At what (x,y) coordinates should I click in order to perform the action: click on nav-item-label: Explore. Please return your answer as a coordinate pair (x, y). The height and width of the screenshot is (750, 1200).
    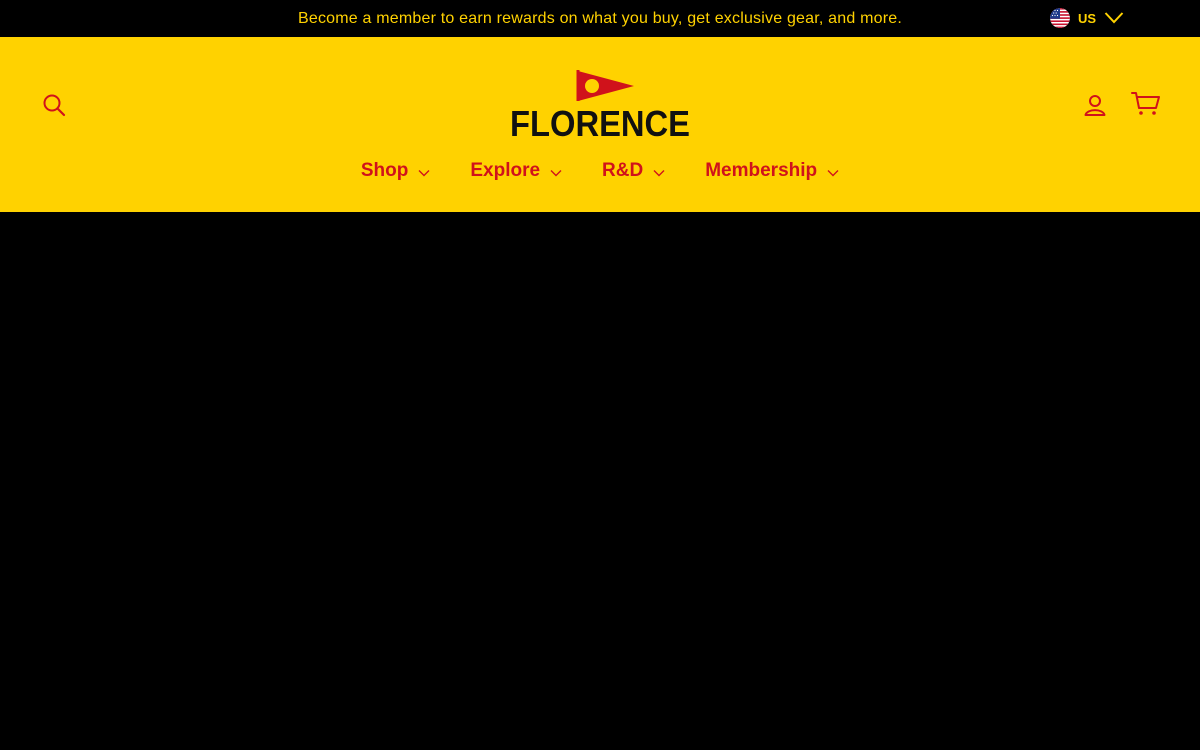
    Looking at the image, I should click on (505, 170).